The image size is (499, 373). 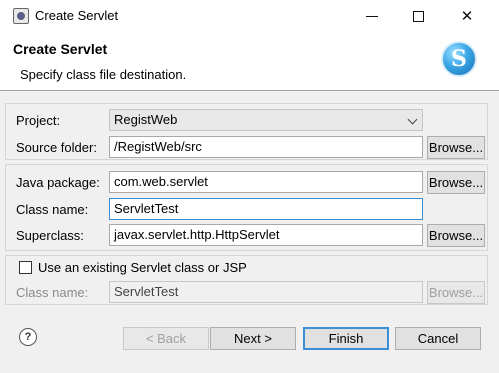 I want to click on eclipse-app-icon, so click(x=21, y=16).